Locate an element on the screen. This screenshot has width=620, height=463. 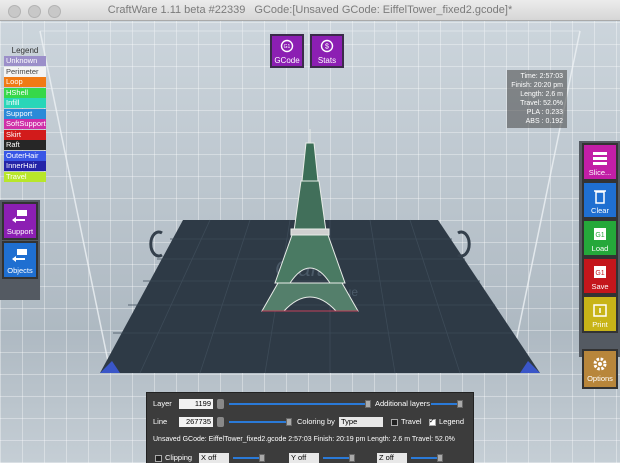
gear-icon is located at coordinates (600, 364).